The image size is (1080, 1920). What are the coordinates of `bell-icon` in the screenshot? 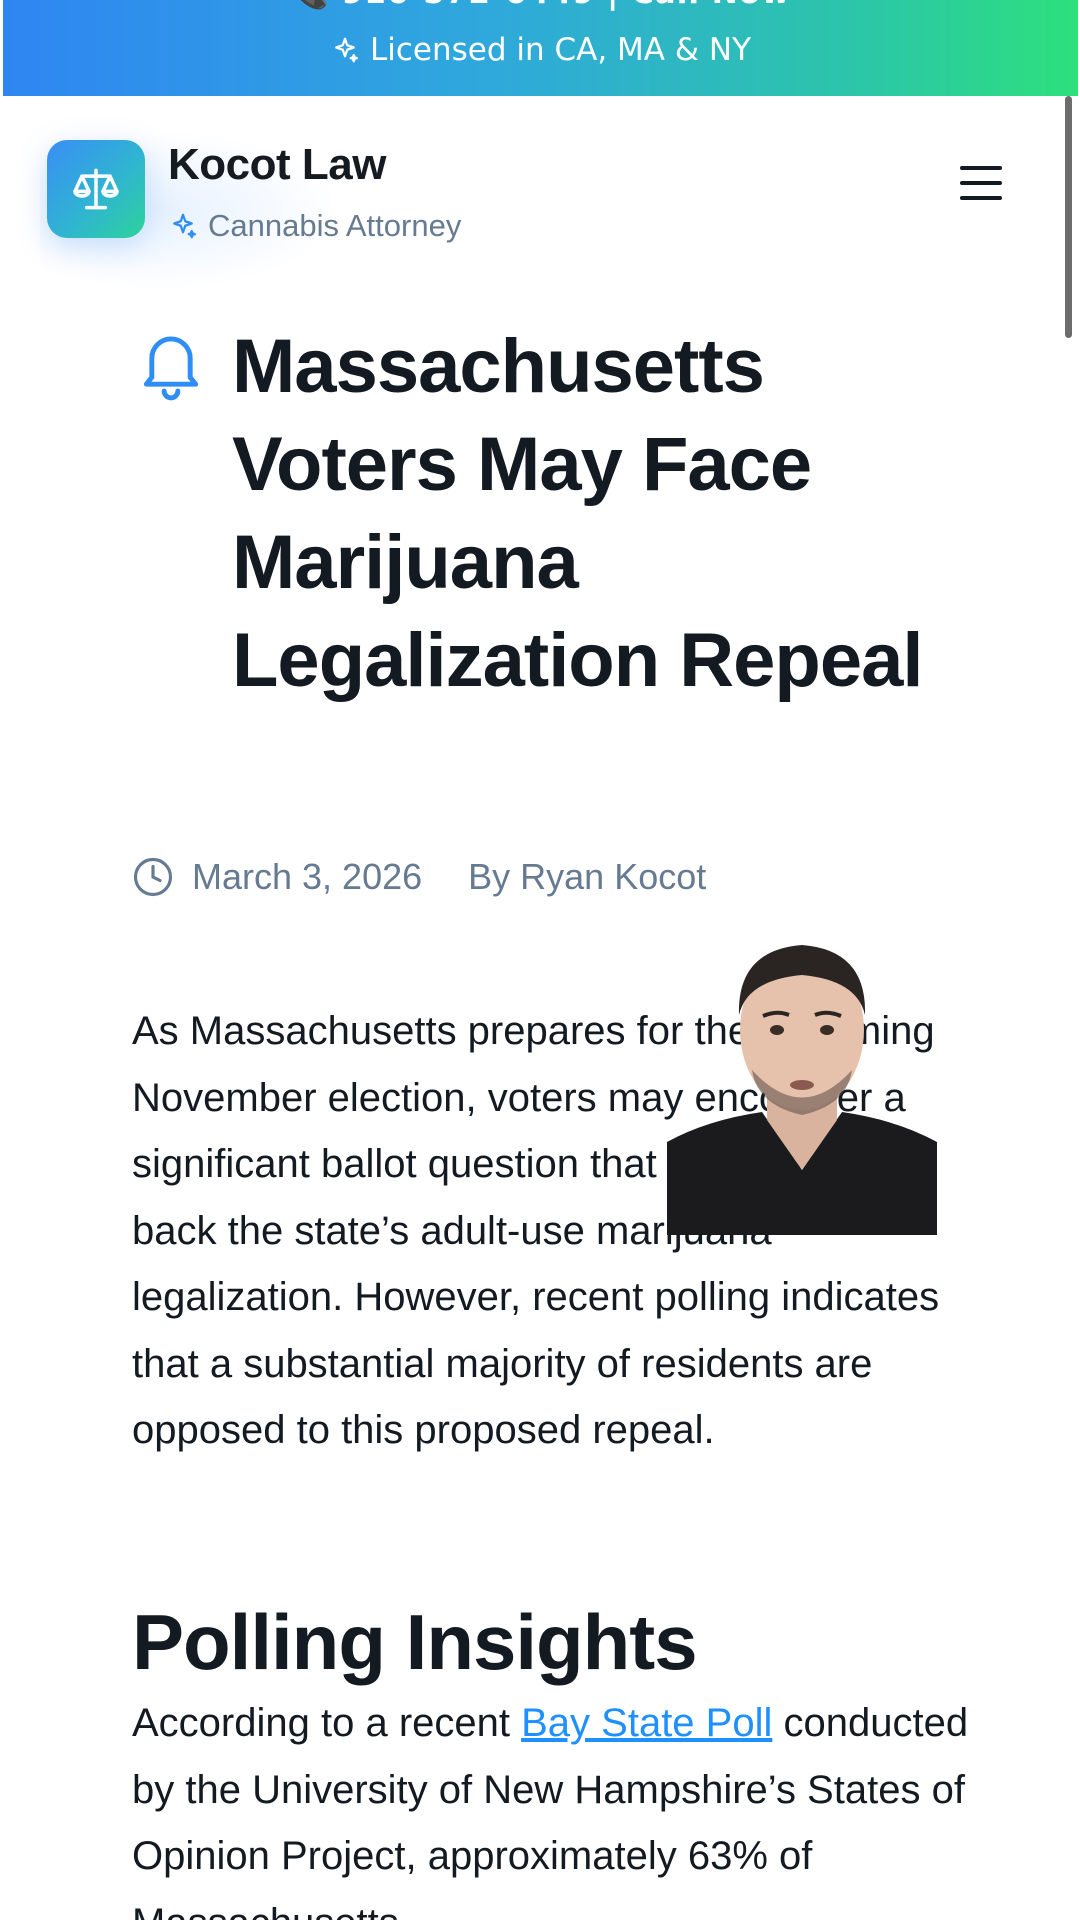 It's located at (171, 368).